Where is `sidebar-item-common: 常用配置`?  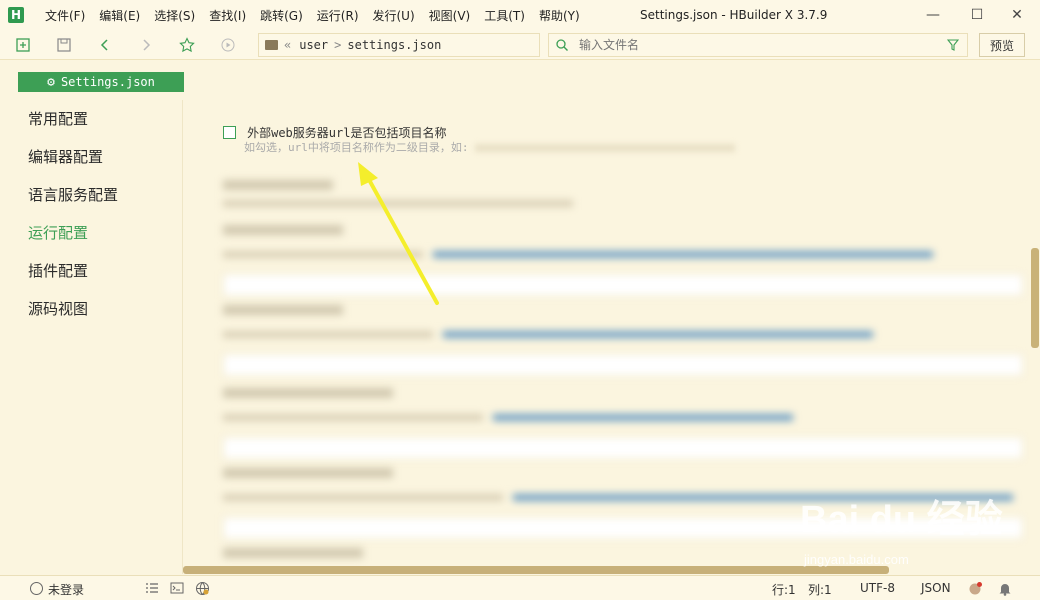 sidebar-item-common: 常用配置 is located at coordinates (91, 119).